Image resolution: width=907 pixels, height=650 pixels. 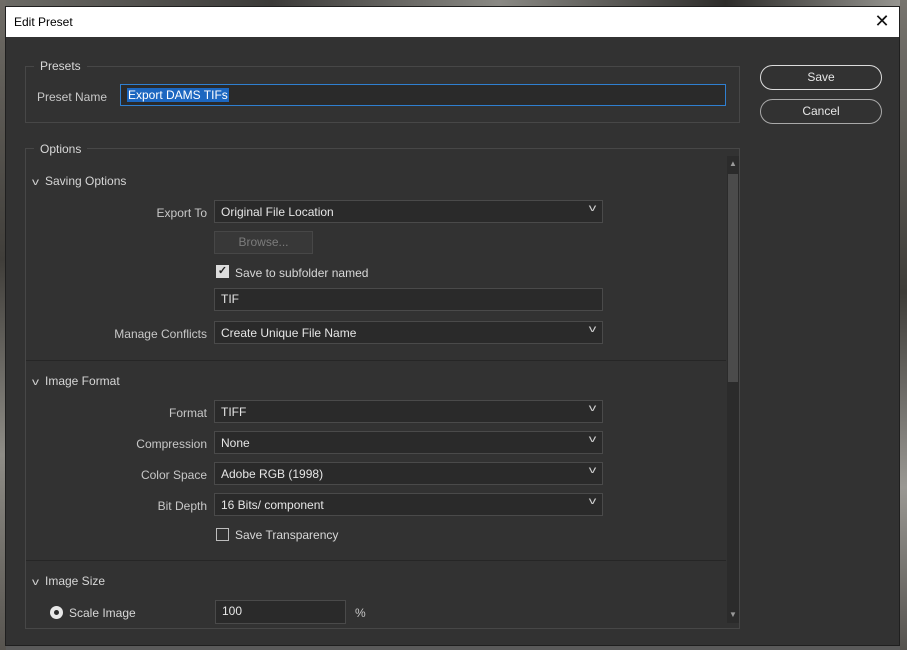 What do you see at coordinates (86, 181) in the screenshot?
I see `saving-options-title: Saving Options` at bounding box center [86, 181].